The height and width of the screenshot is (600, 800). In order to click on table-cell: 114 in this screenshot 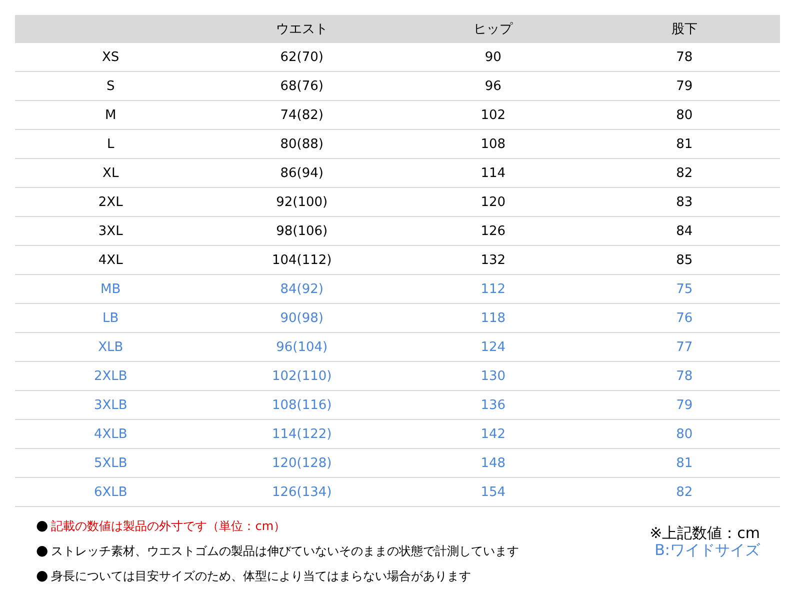, I will do `click(493, 173)`.